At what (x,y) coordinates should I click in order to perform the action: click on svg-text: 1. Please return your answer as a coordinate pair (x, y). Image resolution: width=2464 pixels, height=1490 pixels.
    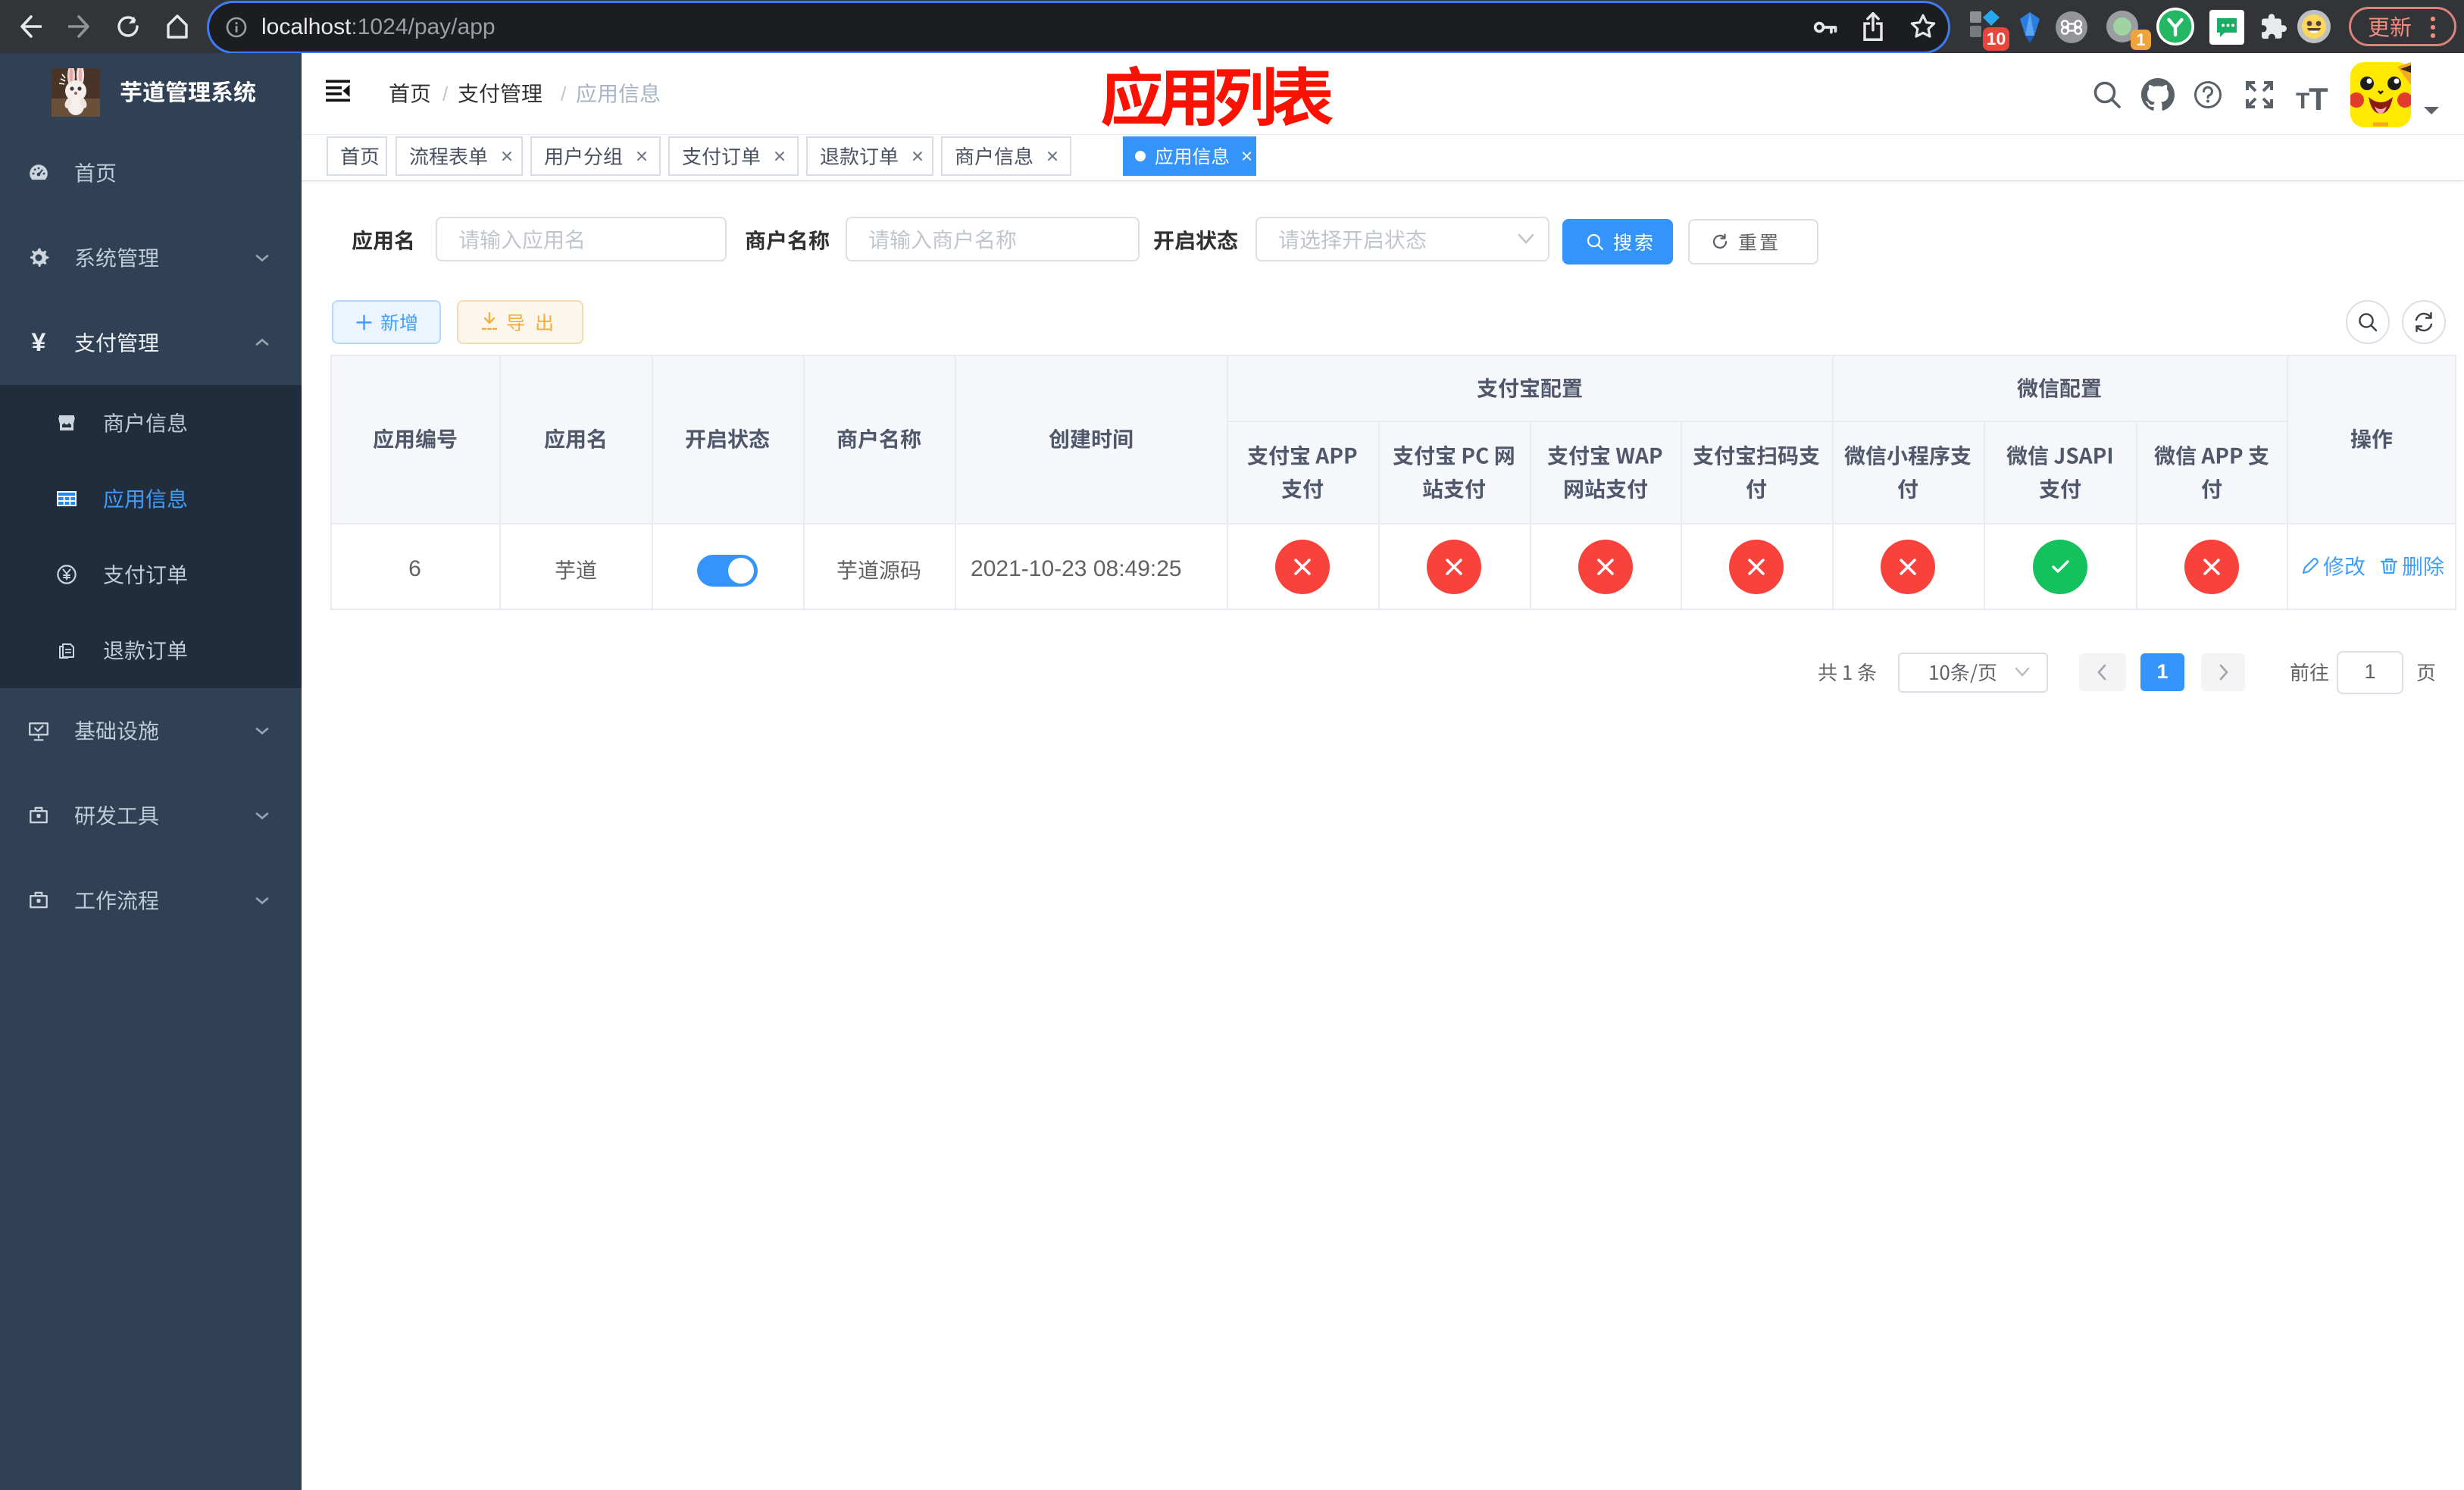
    Looking at the image, I should click on (2140, 39).